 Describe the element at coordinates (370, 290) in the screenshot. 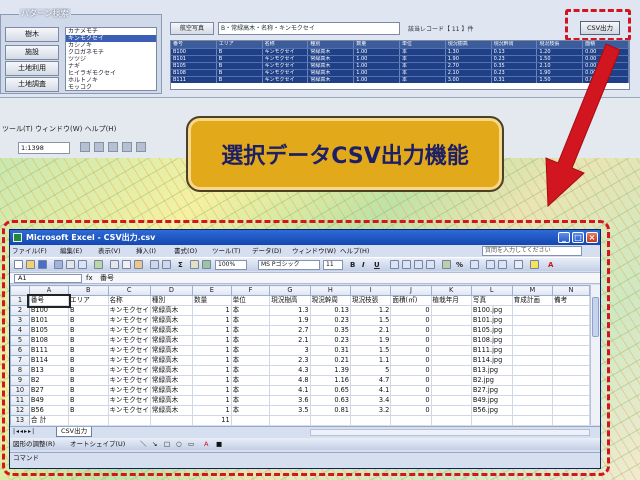

I see `column-header: I` at that location.